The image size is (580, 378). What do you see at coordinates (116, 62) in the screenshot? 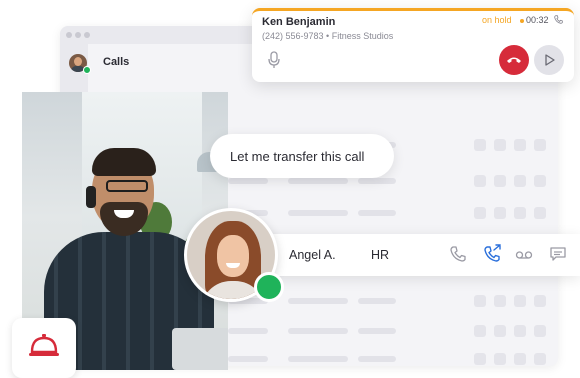
I see `page-title: Calls` at bounding box center [116, 62].